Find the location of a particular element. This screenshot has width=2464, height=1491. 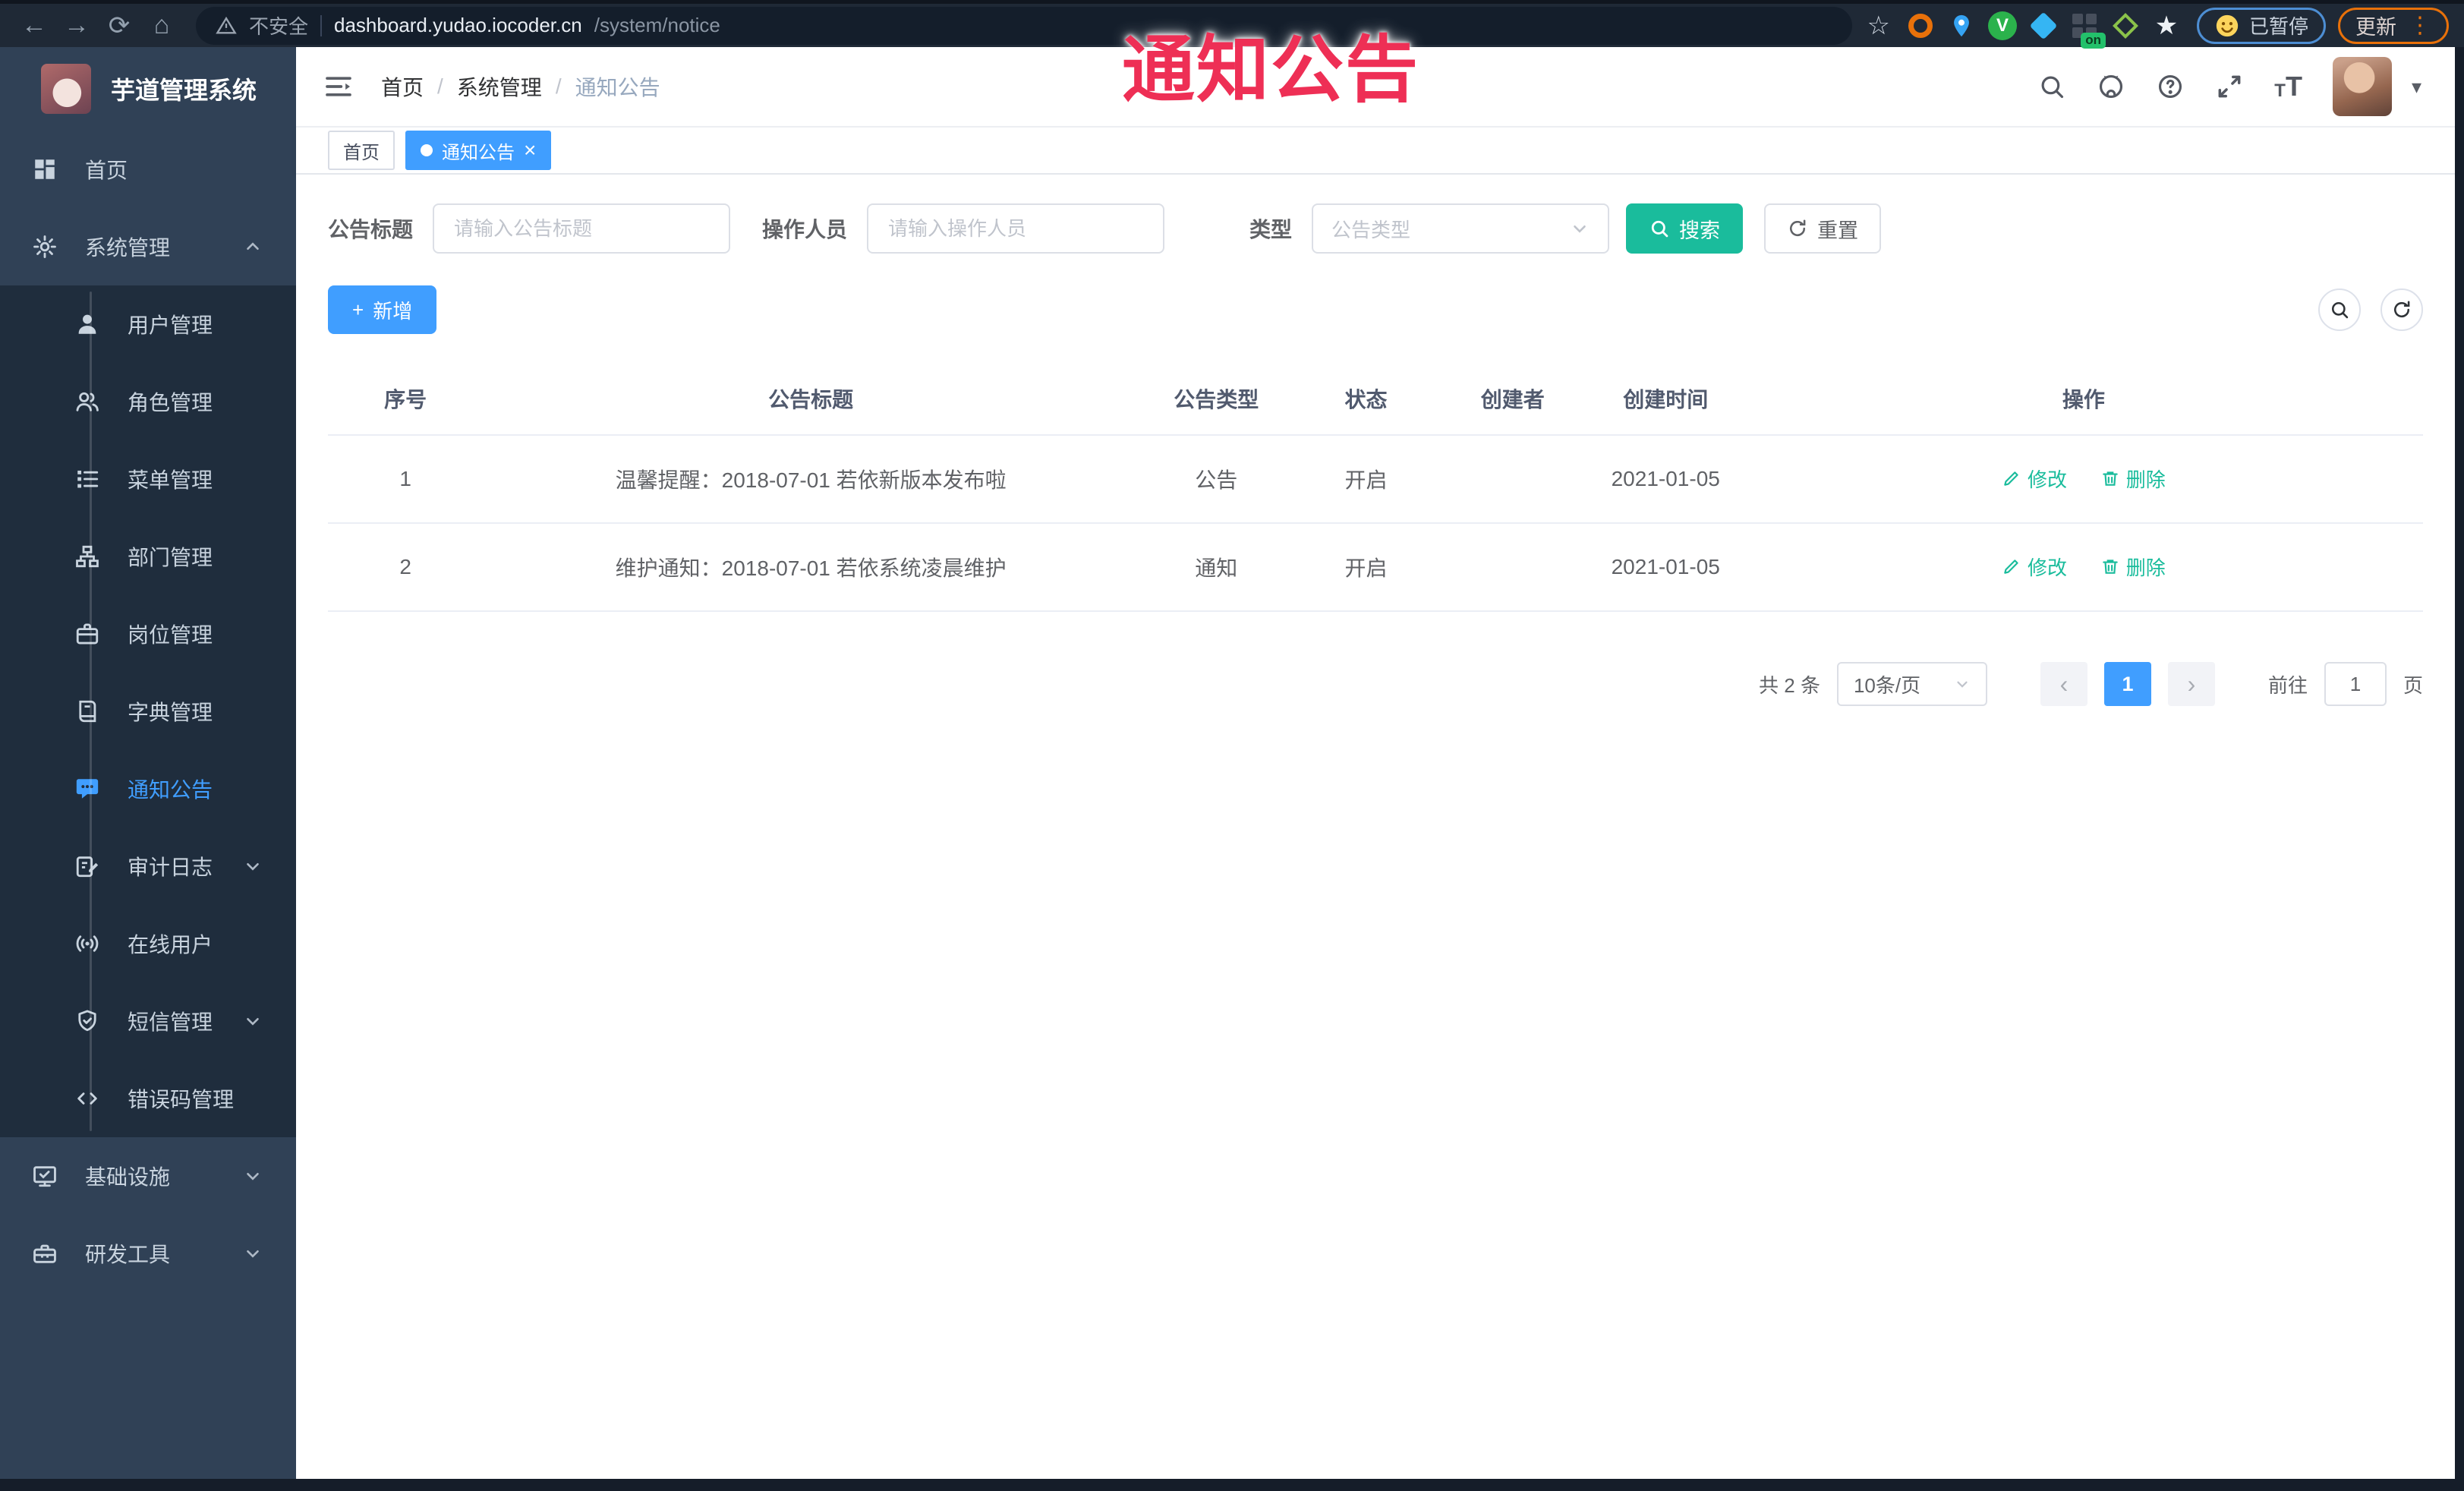

browser-home-icon: ⌂ is located at coordinates (162, 25).